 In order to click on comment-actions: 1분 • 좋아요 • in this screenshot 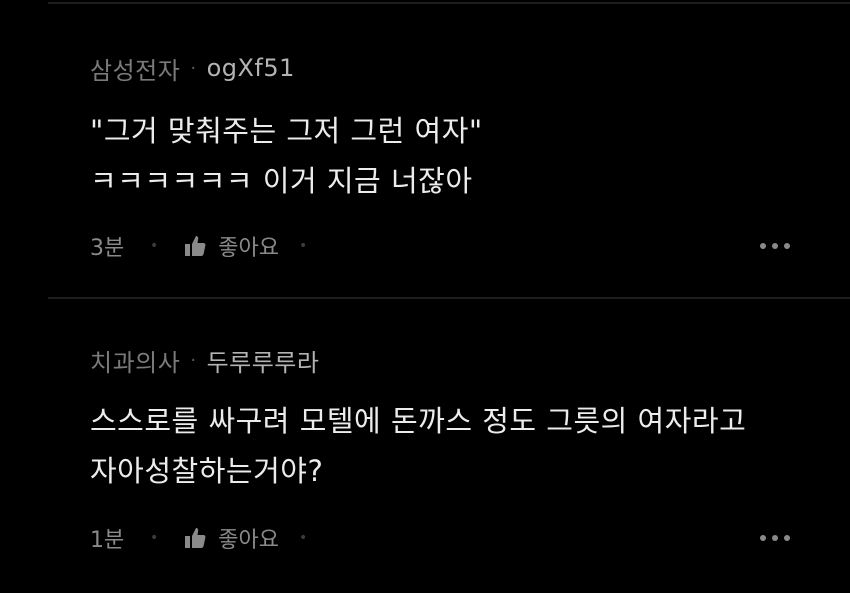, I will do `click(440, 538)`.